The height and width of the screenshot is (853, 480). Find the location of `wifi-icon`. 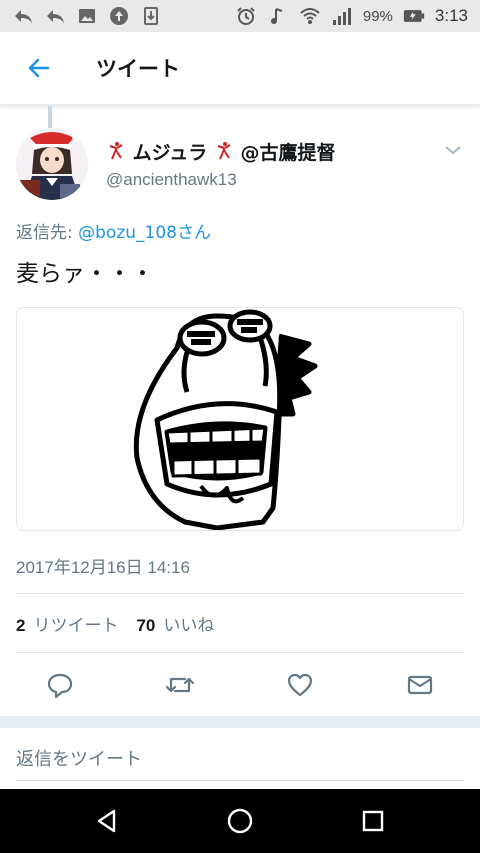

wifi-icon is located at coordinates (310, 16).